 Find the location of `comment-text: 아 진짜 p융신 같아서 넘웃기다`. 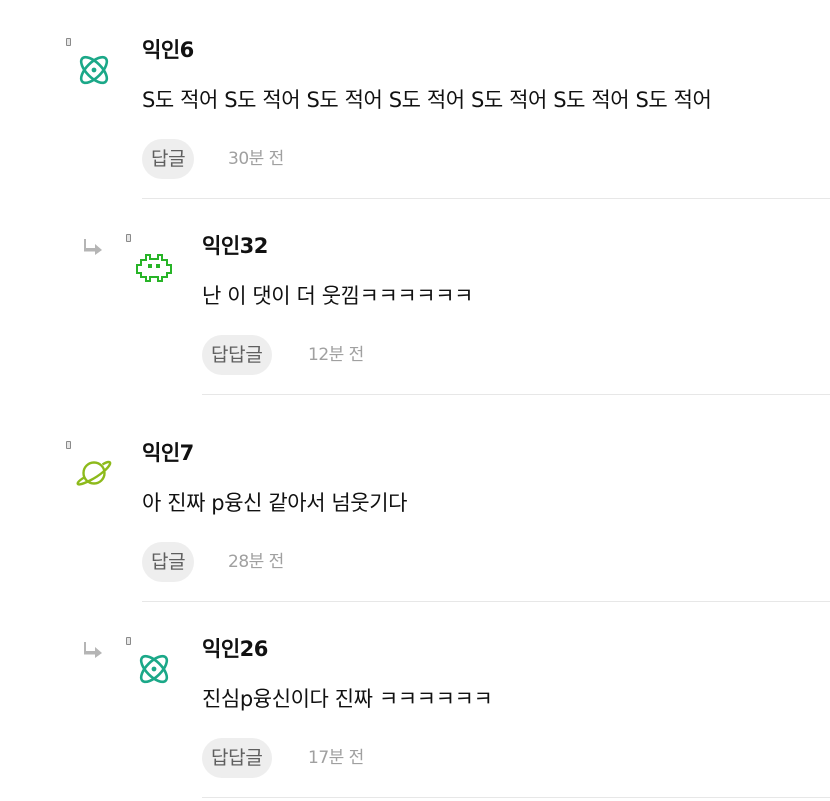

comment-text: 아 진짜 p융신 같아서 넘웃기다 is located at coordinates (275, 503).